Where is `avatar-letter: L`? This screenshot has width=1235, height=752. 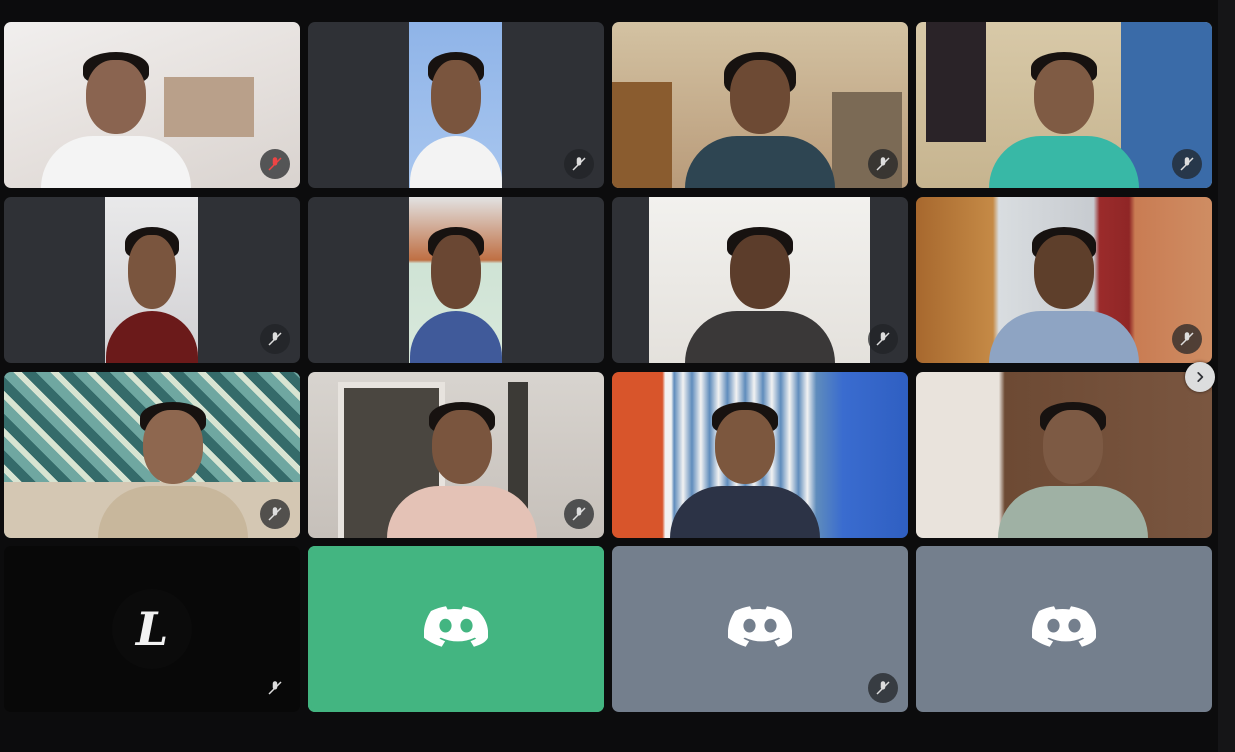
avatar-letter: L is located at coordinates (152, 629).